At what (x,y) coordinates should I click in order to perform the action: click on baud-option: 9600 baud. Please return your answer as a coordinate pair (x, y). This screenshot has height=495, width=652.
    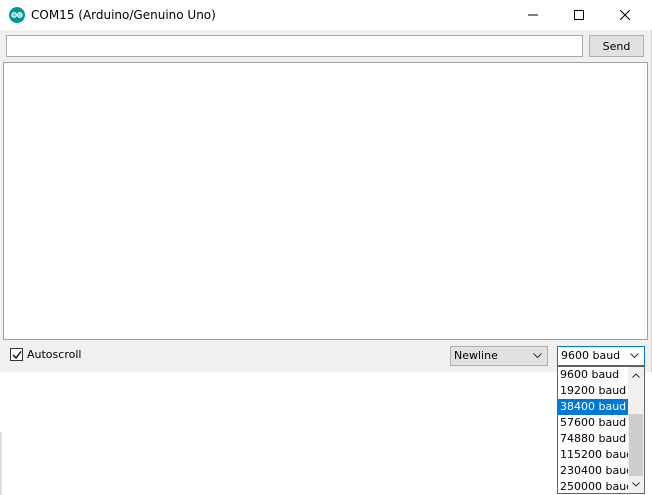
    Looking at the image, I should click on (593, 375).